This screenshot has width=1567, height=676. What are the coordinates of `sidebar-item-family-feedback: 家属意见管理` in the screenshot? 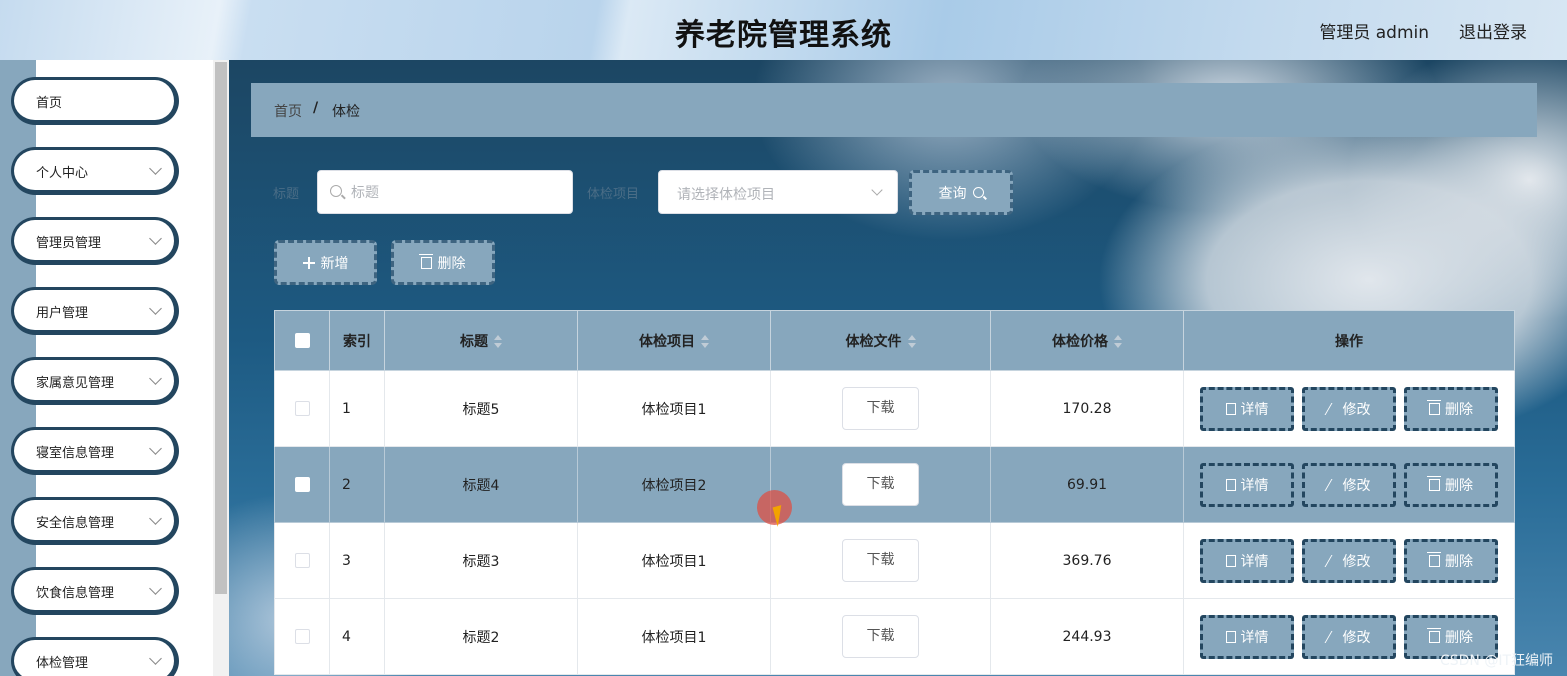 It's located at (95, 381).